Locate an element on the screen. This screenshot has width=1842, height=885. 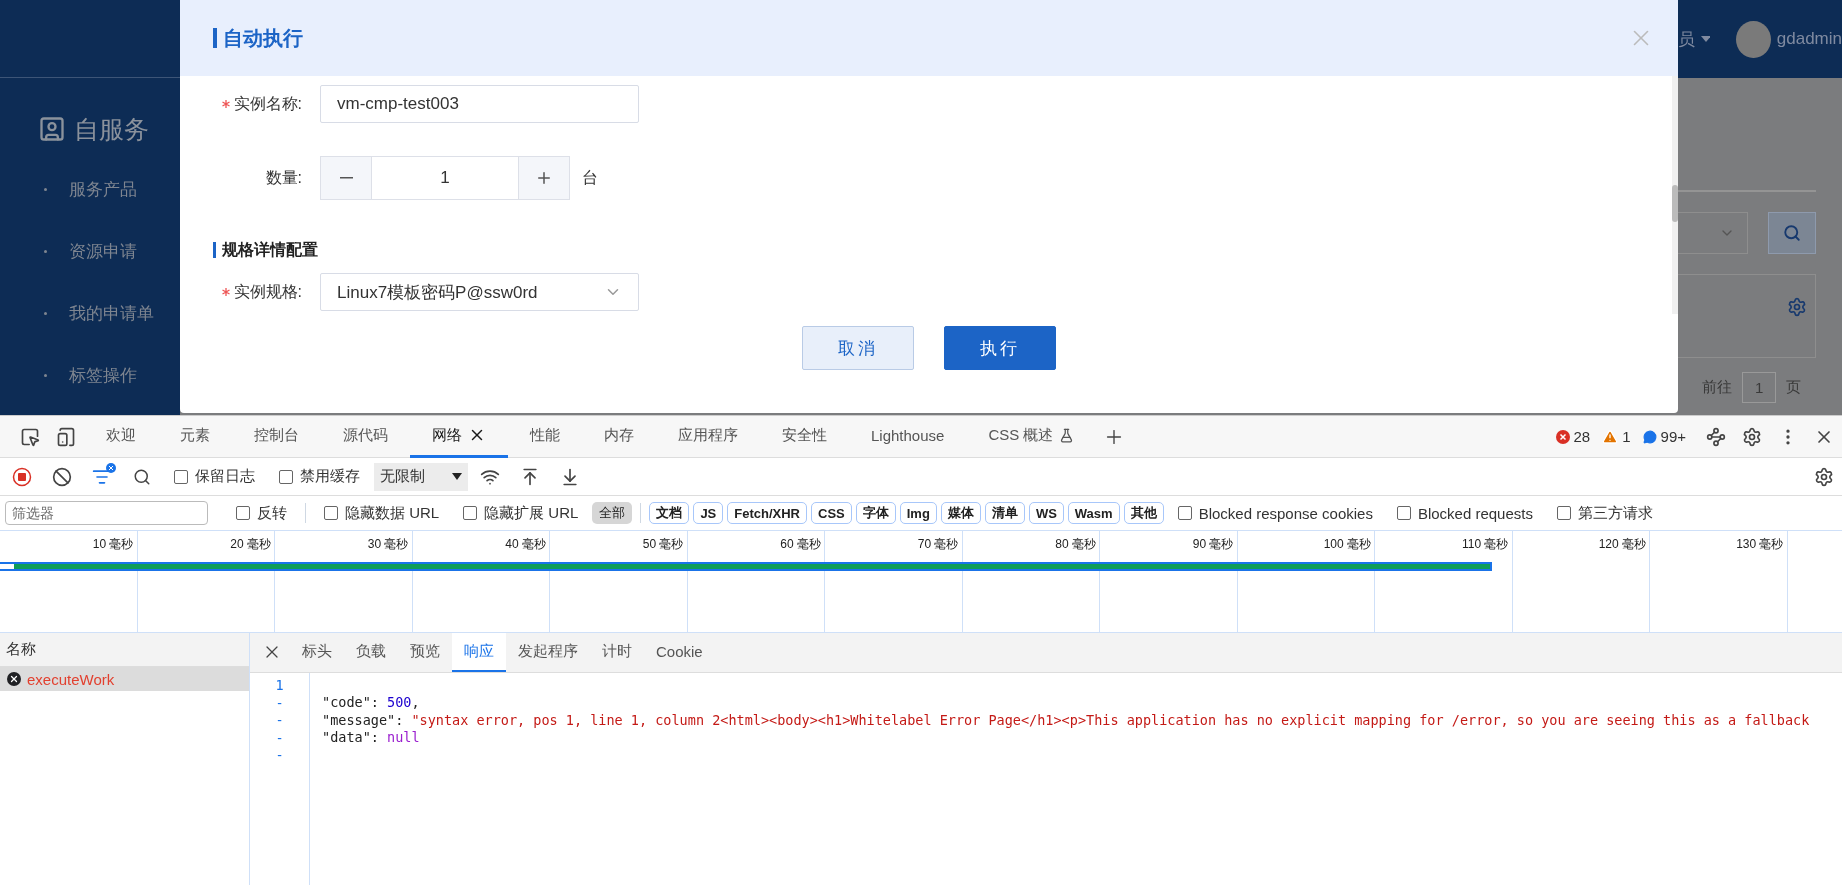
time-tick: 130 毫秒 is located at coordinates (1760, 543).